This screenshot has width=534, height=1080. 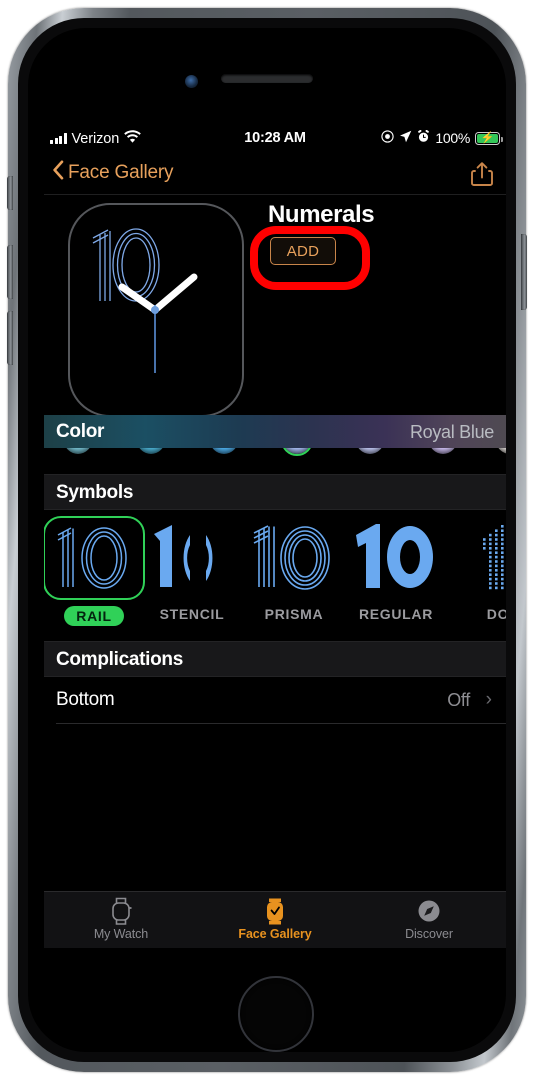 What do you see at coordinates (10, 338) in the screenshot?
I see `volume-down-button` at bounding box center [10, 338].